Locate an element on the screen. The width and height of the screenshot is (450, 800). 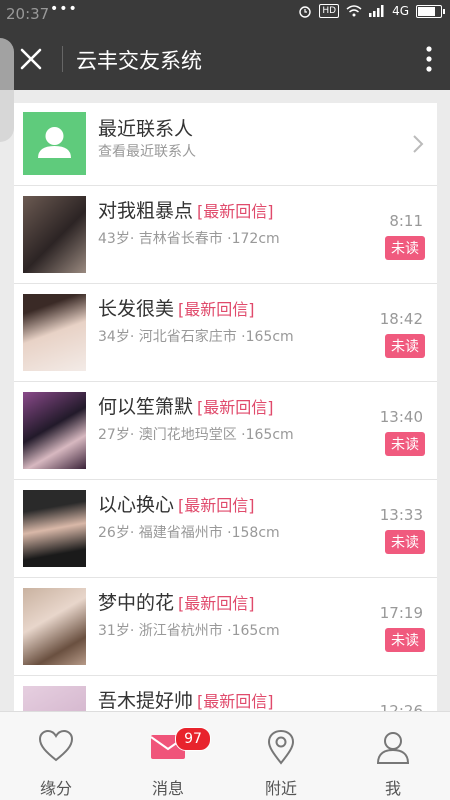
title-bar: 云丰交友系统 is located at coordinates (225, 59).